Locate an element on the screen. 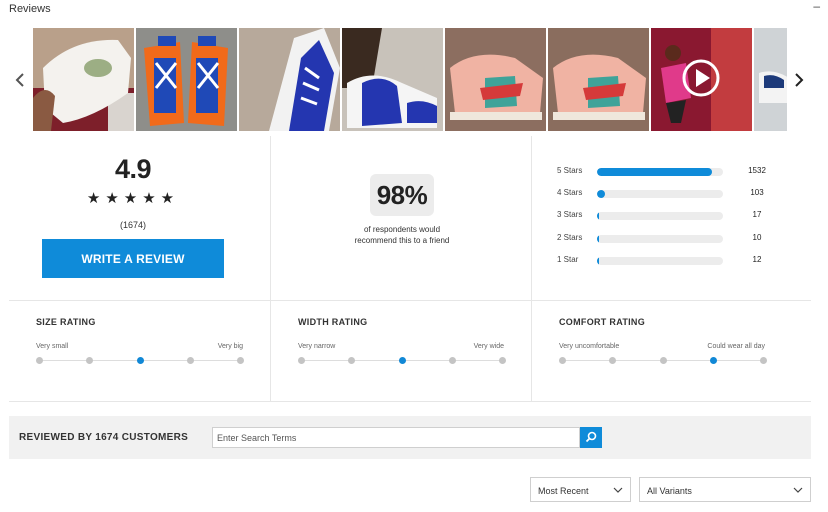  review-count: (1674) is located at coordinates (132, 225).